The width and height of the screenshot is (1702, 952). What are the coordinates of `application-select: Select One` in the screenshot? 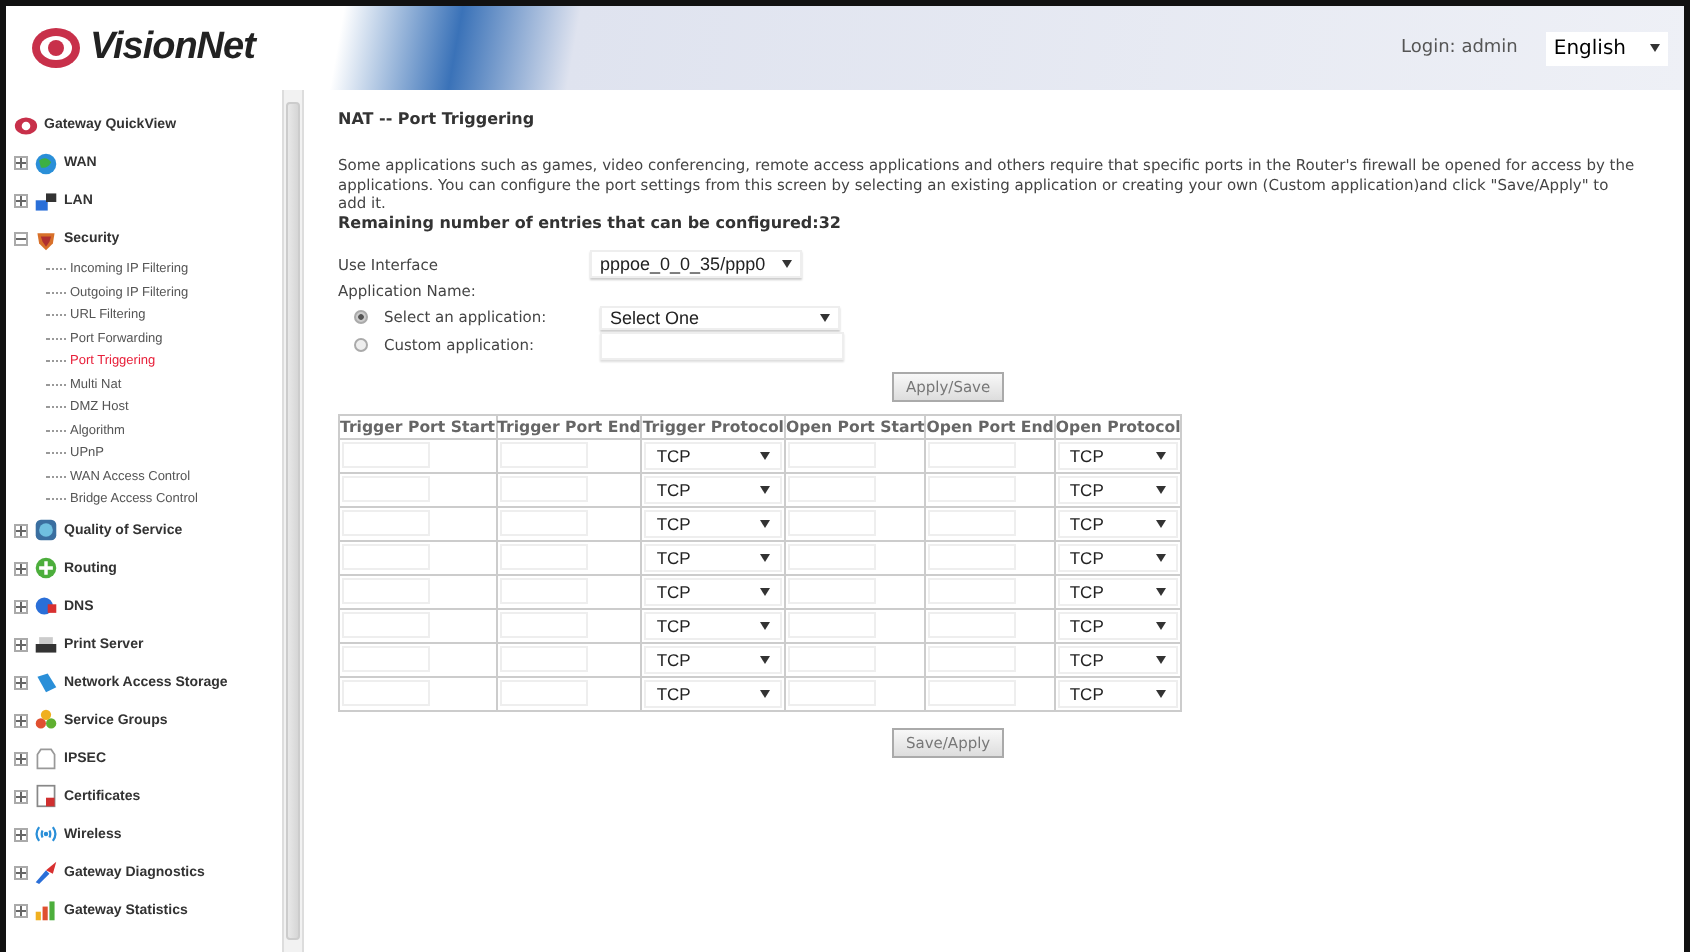 It's located at (720, 317).